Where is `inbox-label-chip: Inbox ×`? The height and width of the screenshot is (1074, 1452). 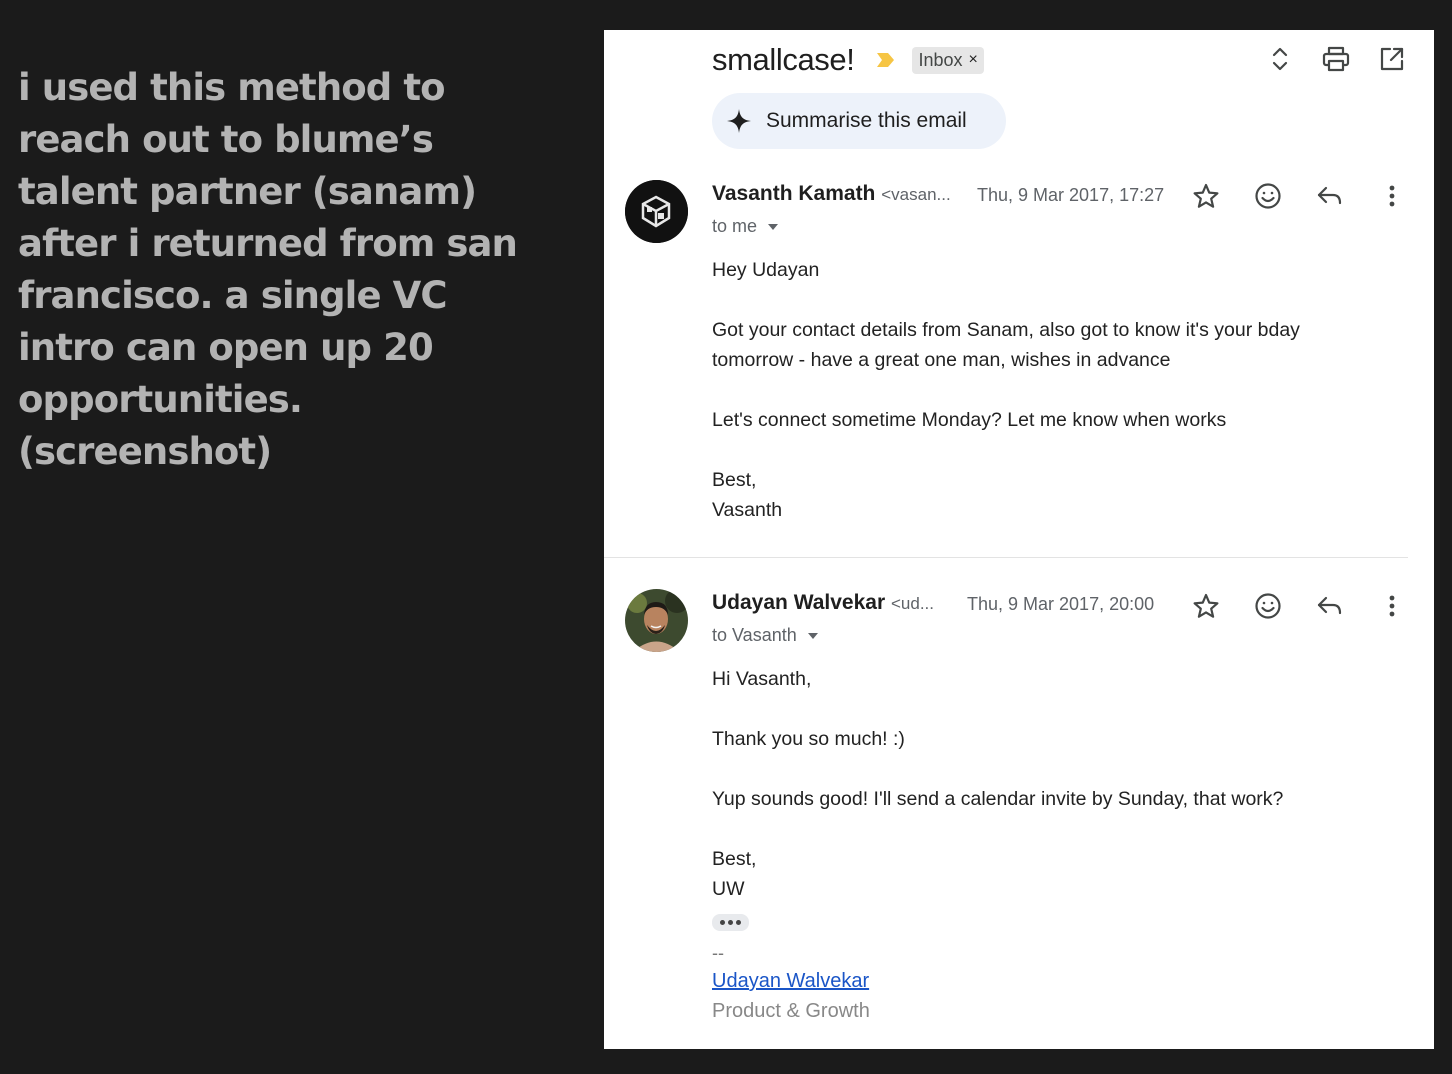
inbox-label-chip: Inbox × is located at coordinates (948, 60).